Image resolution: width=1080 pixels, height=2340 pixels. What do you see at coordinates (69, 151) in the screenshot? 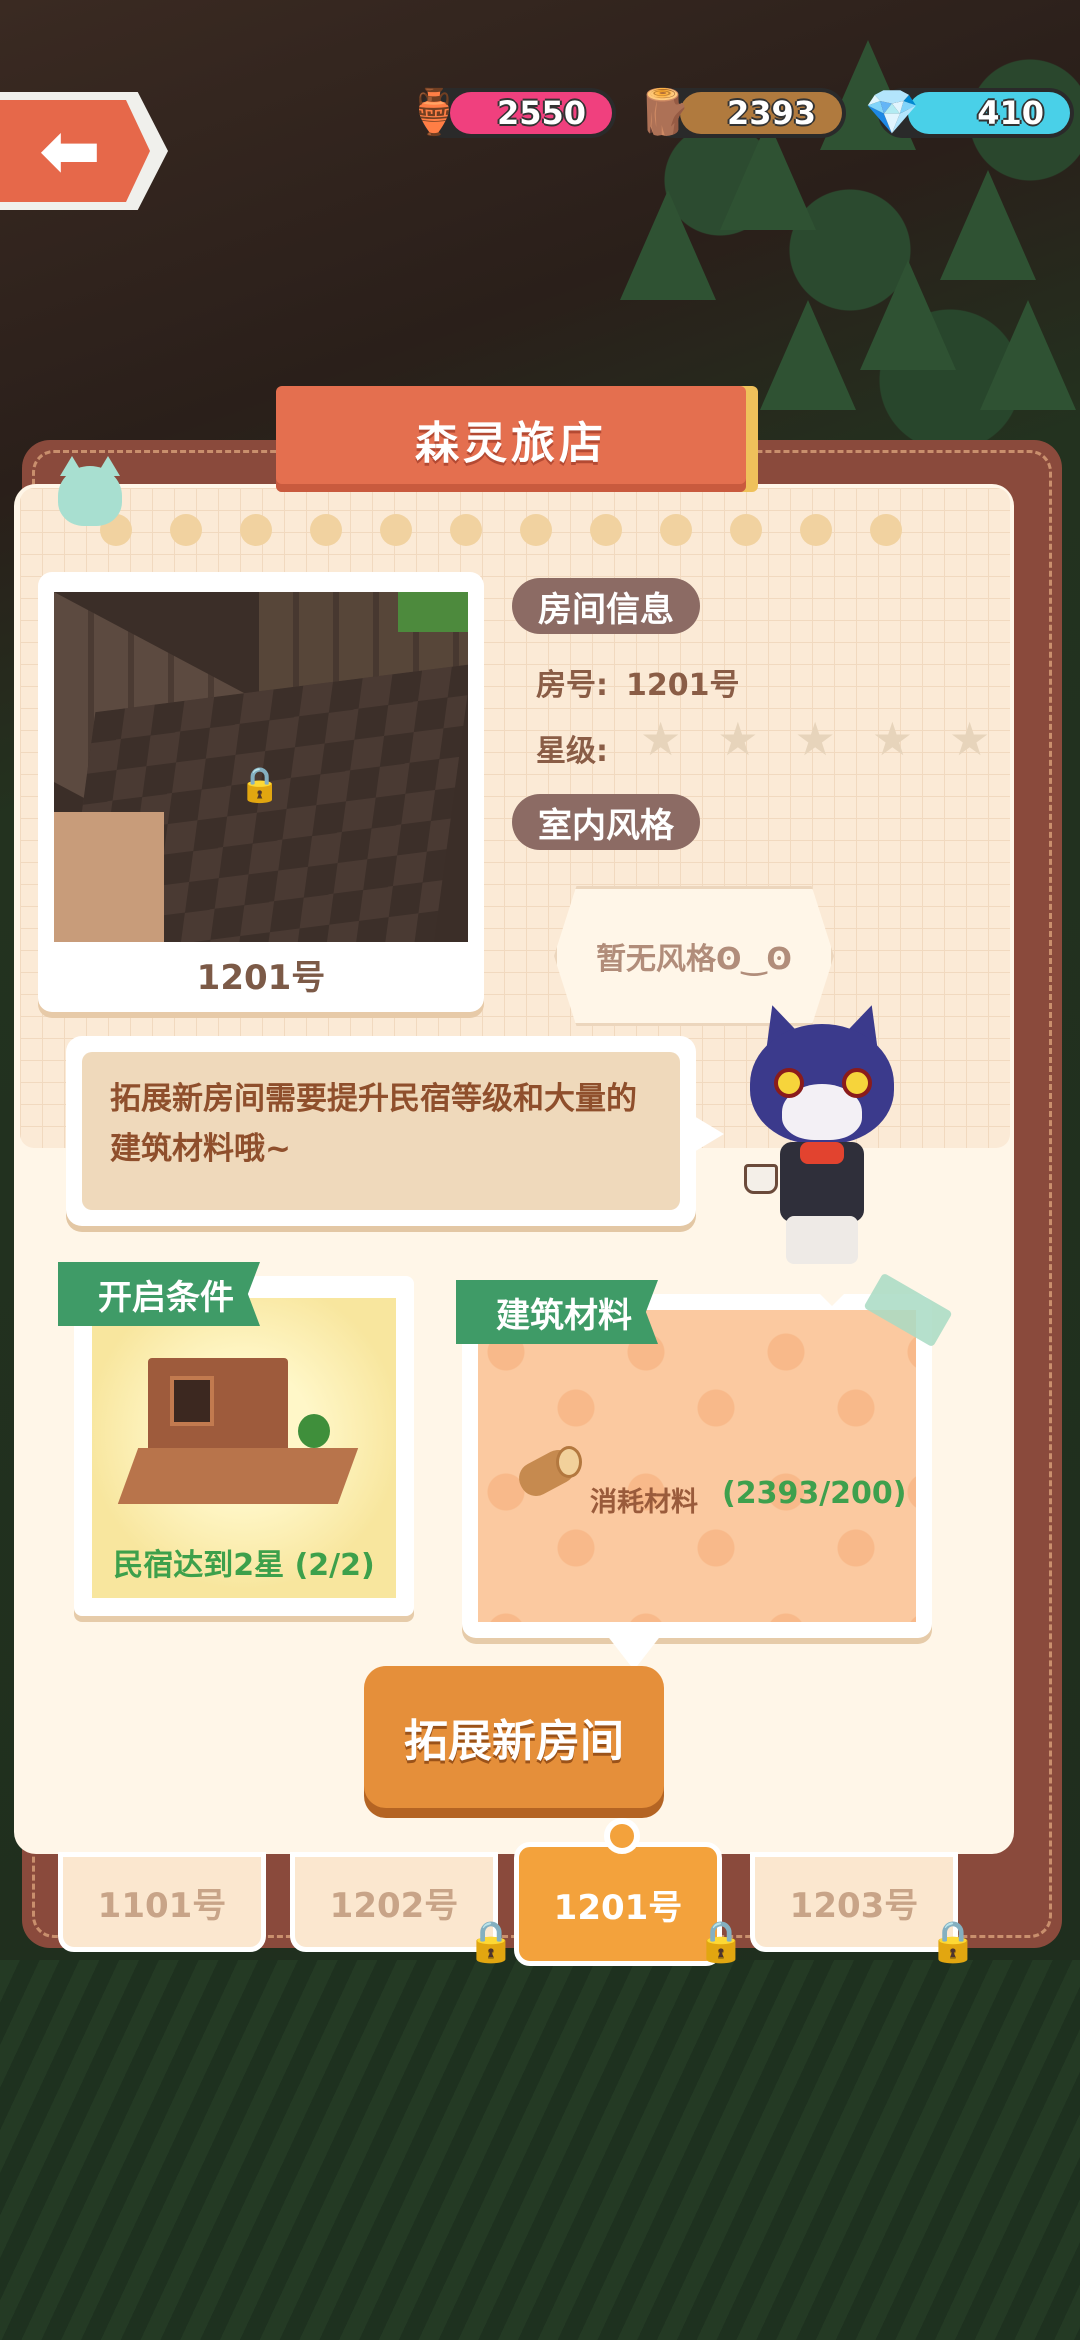
I see `back-arrow-icon: ⬅` at bounding box center [69, 151].